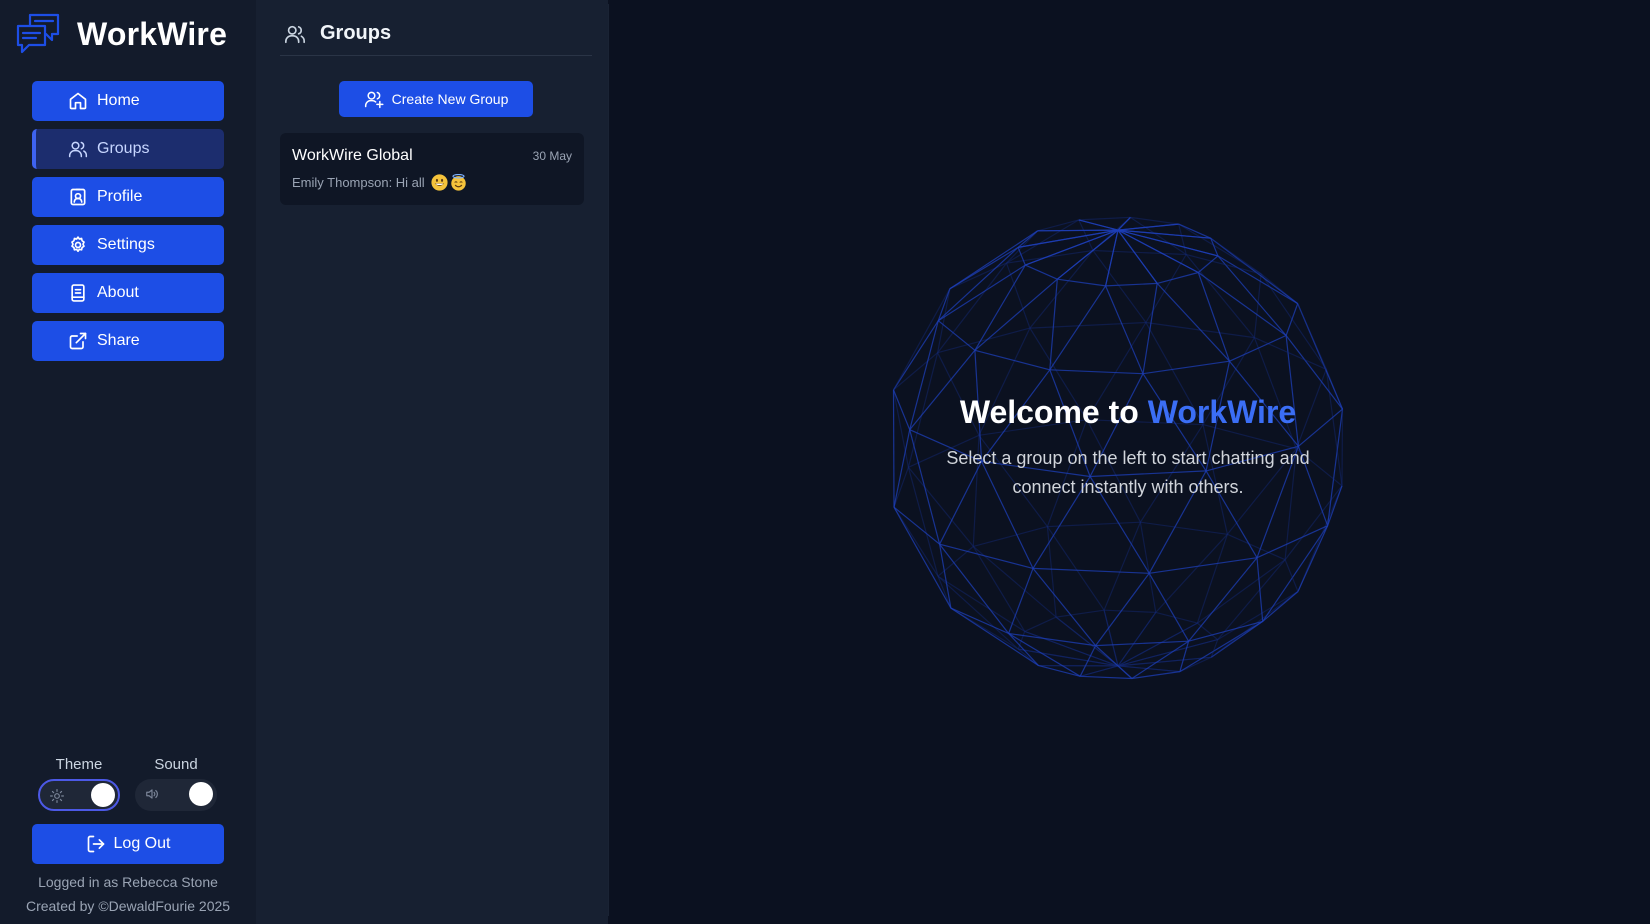 This screenshot has height=924, width=1650. What do you see at coordinates (128, 784) in the screenshot?
I see `preference-toggles: Theme Sound` at bounding box center [128, 784].